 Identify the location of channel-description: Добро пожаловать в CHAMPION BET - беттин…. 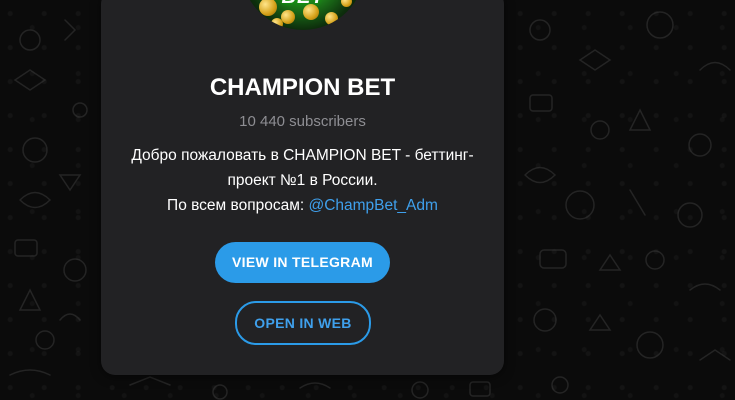
(302, 180).